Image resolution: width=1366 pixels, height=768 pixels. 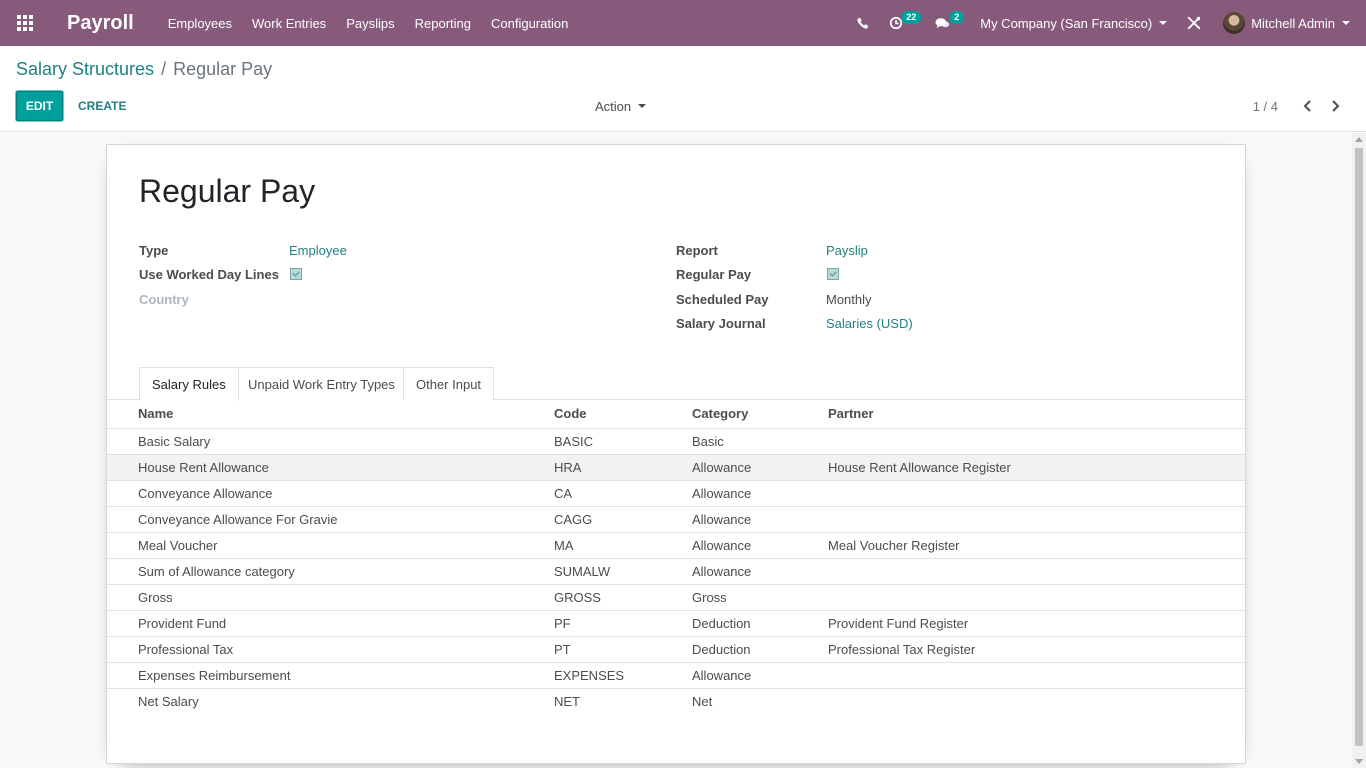 I want to click on cell-partner: Meal Voucher Register, so click(x=1036, y=545).